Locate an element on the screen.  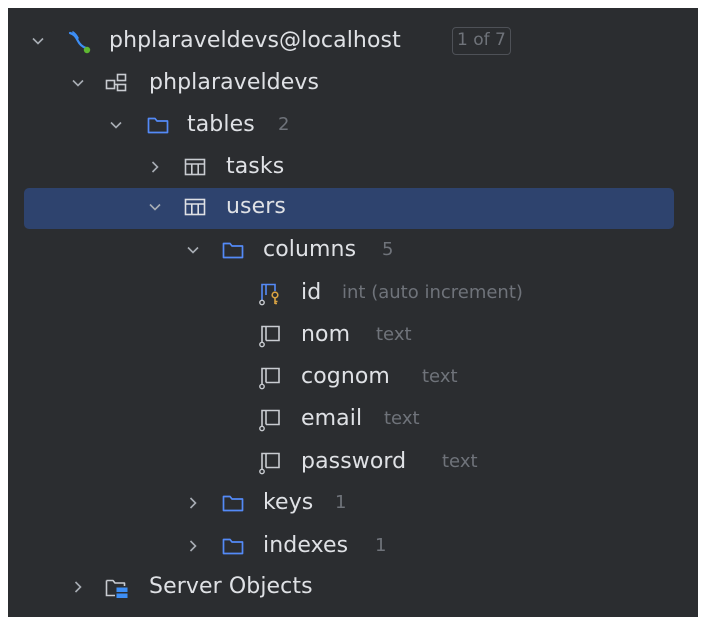
selection-highlight is located at coordinates (349, 208).